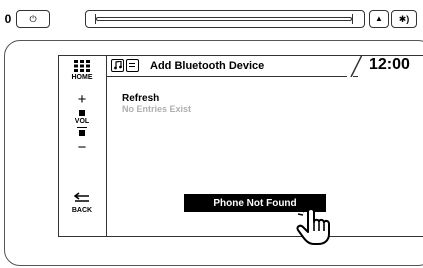  I want to click on clock: 12:00, so click(389, 64).